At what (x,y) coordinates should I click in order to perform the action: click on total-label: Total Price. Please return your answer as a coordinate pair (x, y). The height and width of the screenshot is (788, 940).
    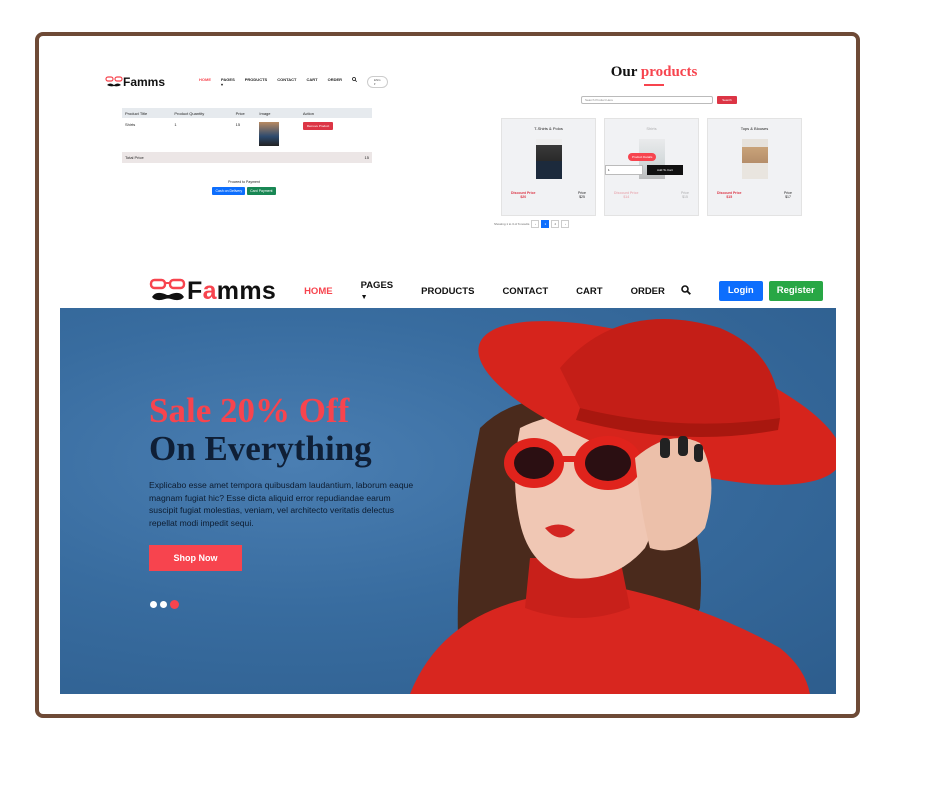
    Looking at the image, I should click on (134, 157).